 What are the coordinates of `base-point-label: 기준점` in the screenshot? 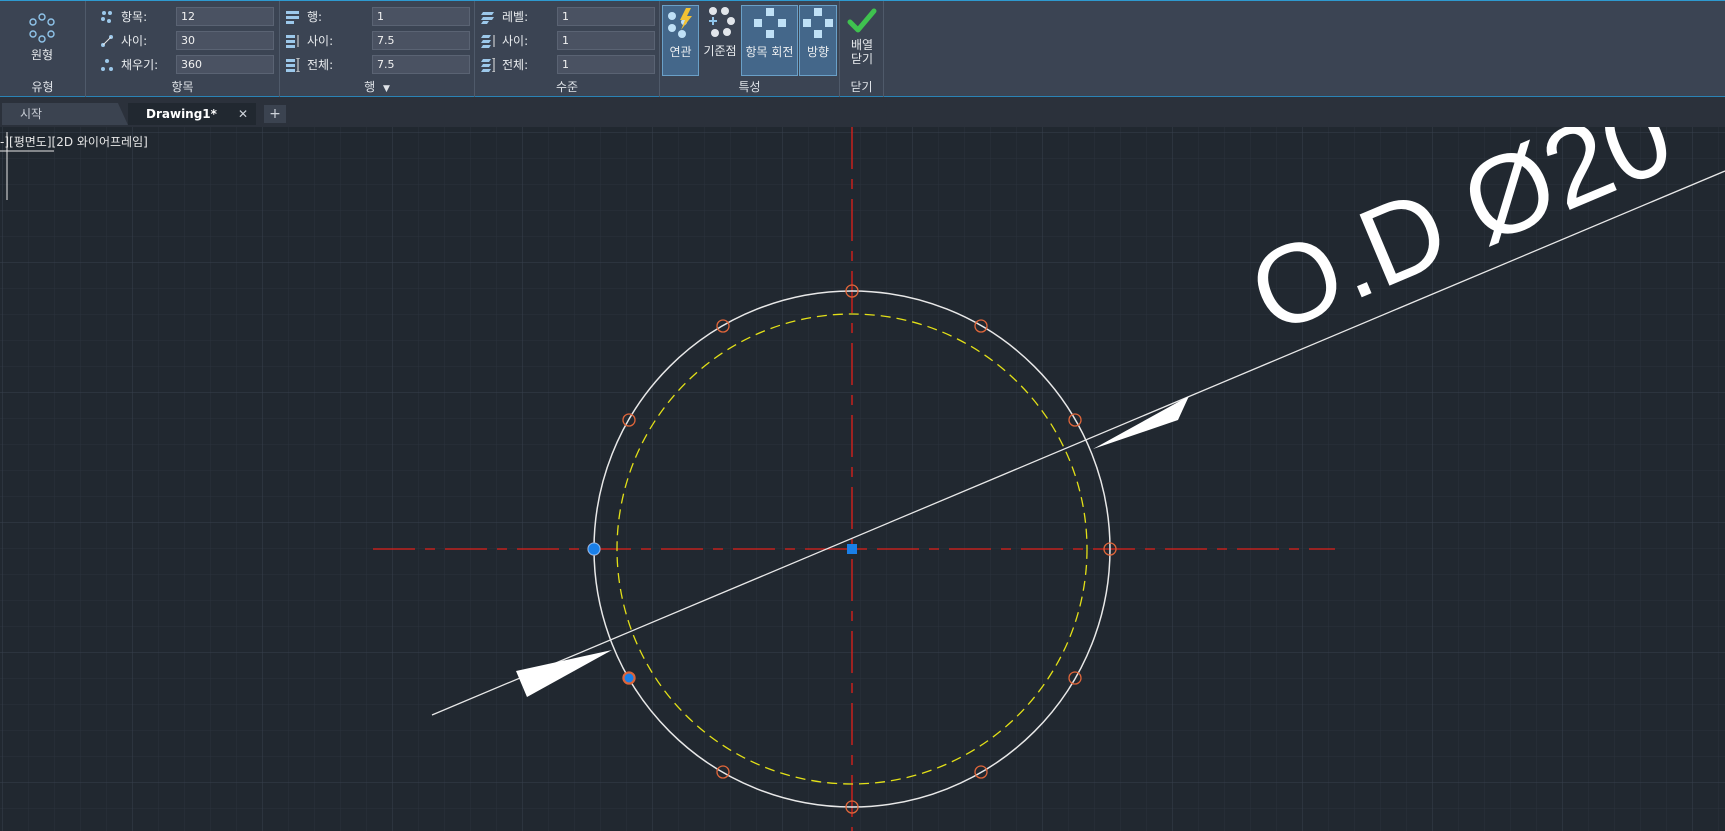 It's located at (720, 51).